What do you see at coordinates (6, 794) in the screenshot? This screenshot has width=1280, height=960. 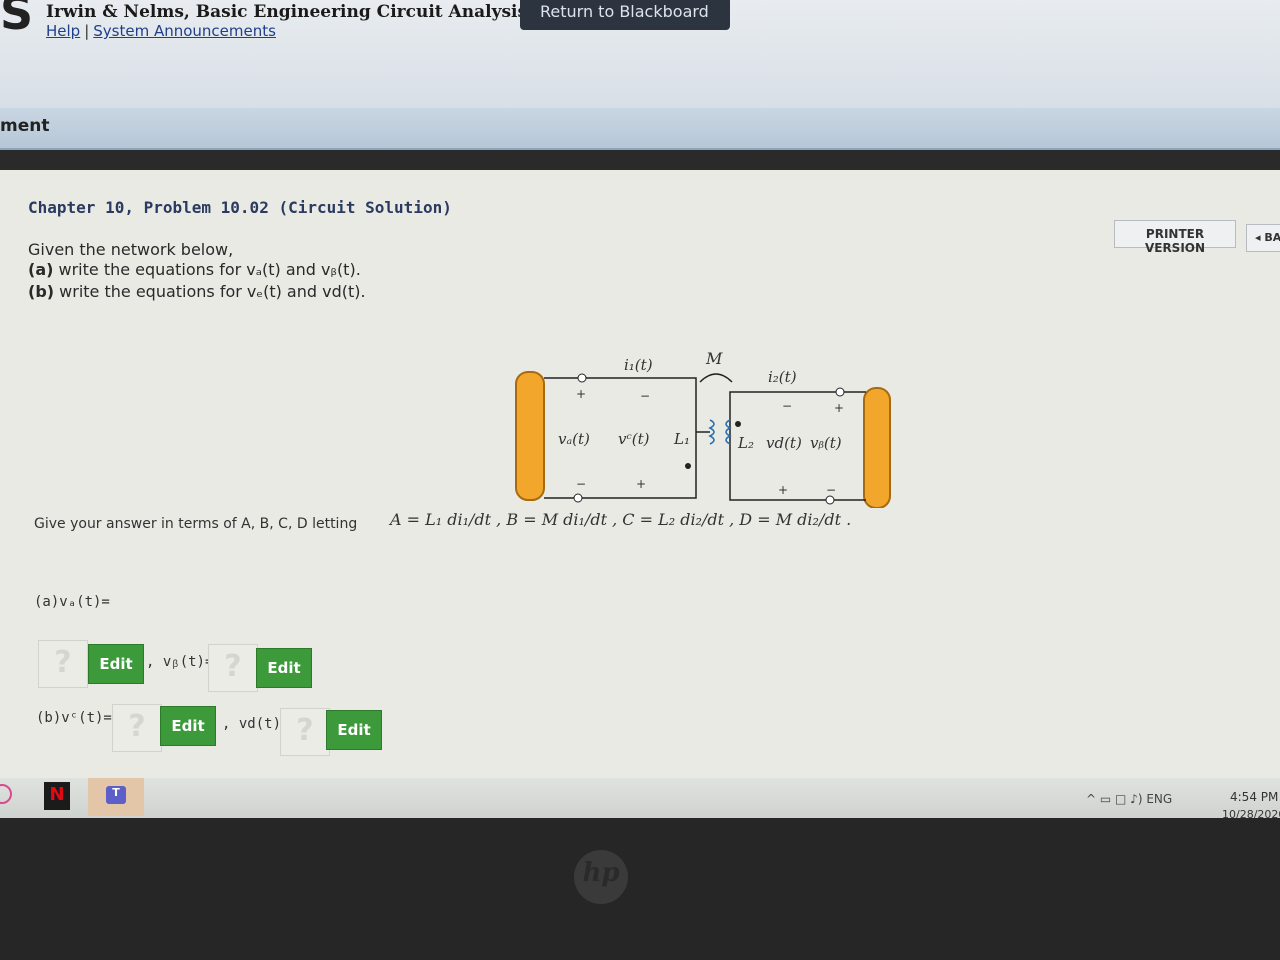 I see `cortana-icon` at bounding box center [6, 794].